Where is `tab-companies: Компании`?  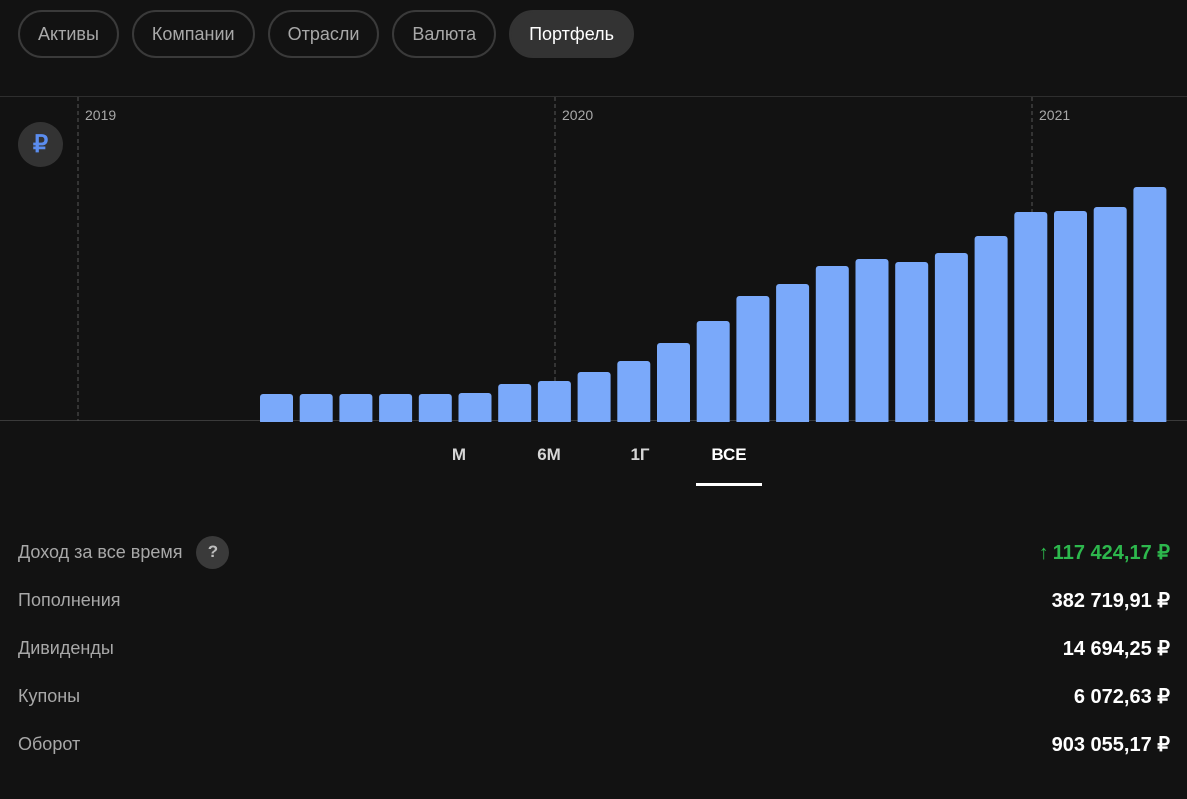
tab-companies: Компании is located at coordinates (193, 34).